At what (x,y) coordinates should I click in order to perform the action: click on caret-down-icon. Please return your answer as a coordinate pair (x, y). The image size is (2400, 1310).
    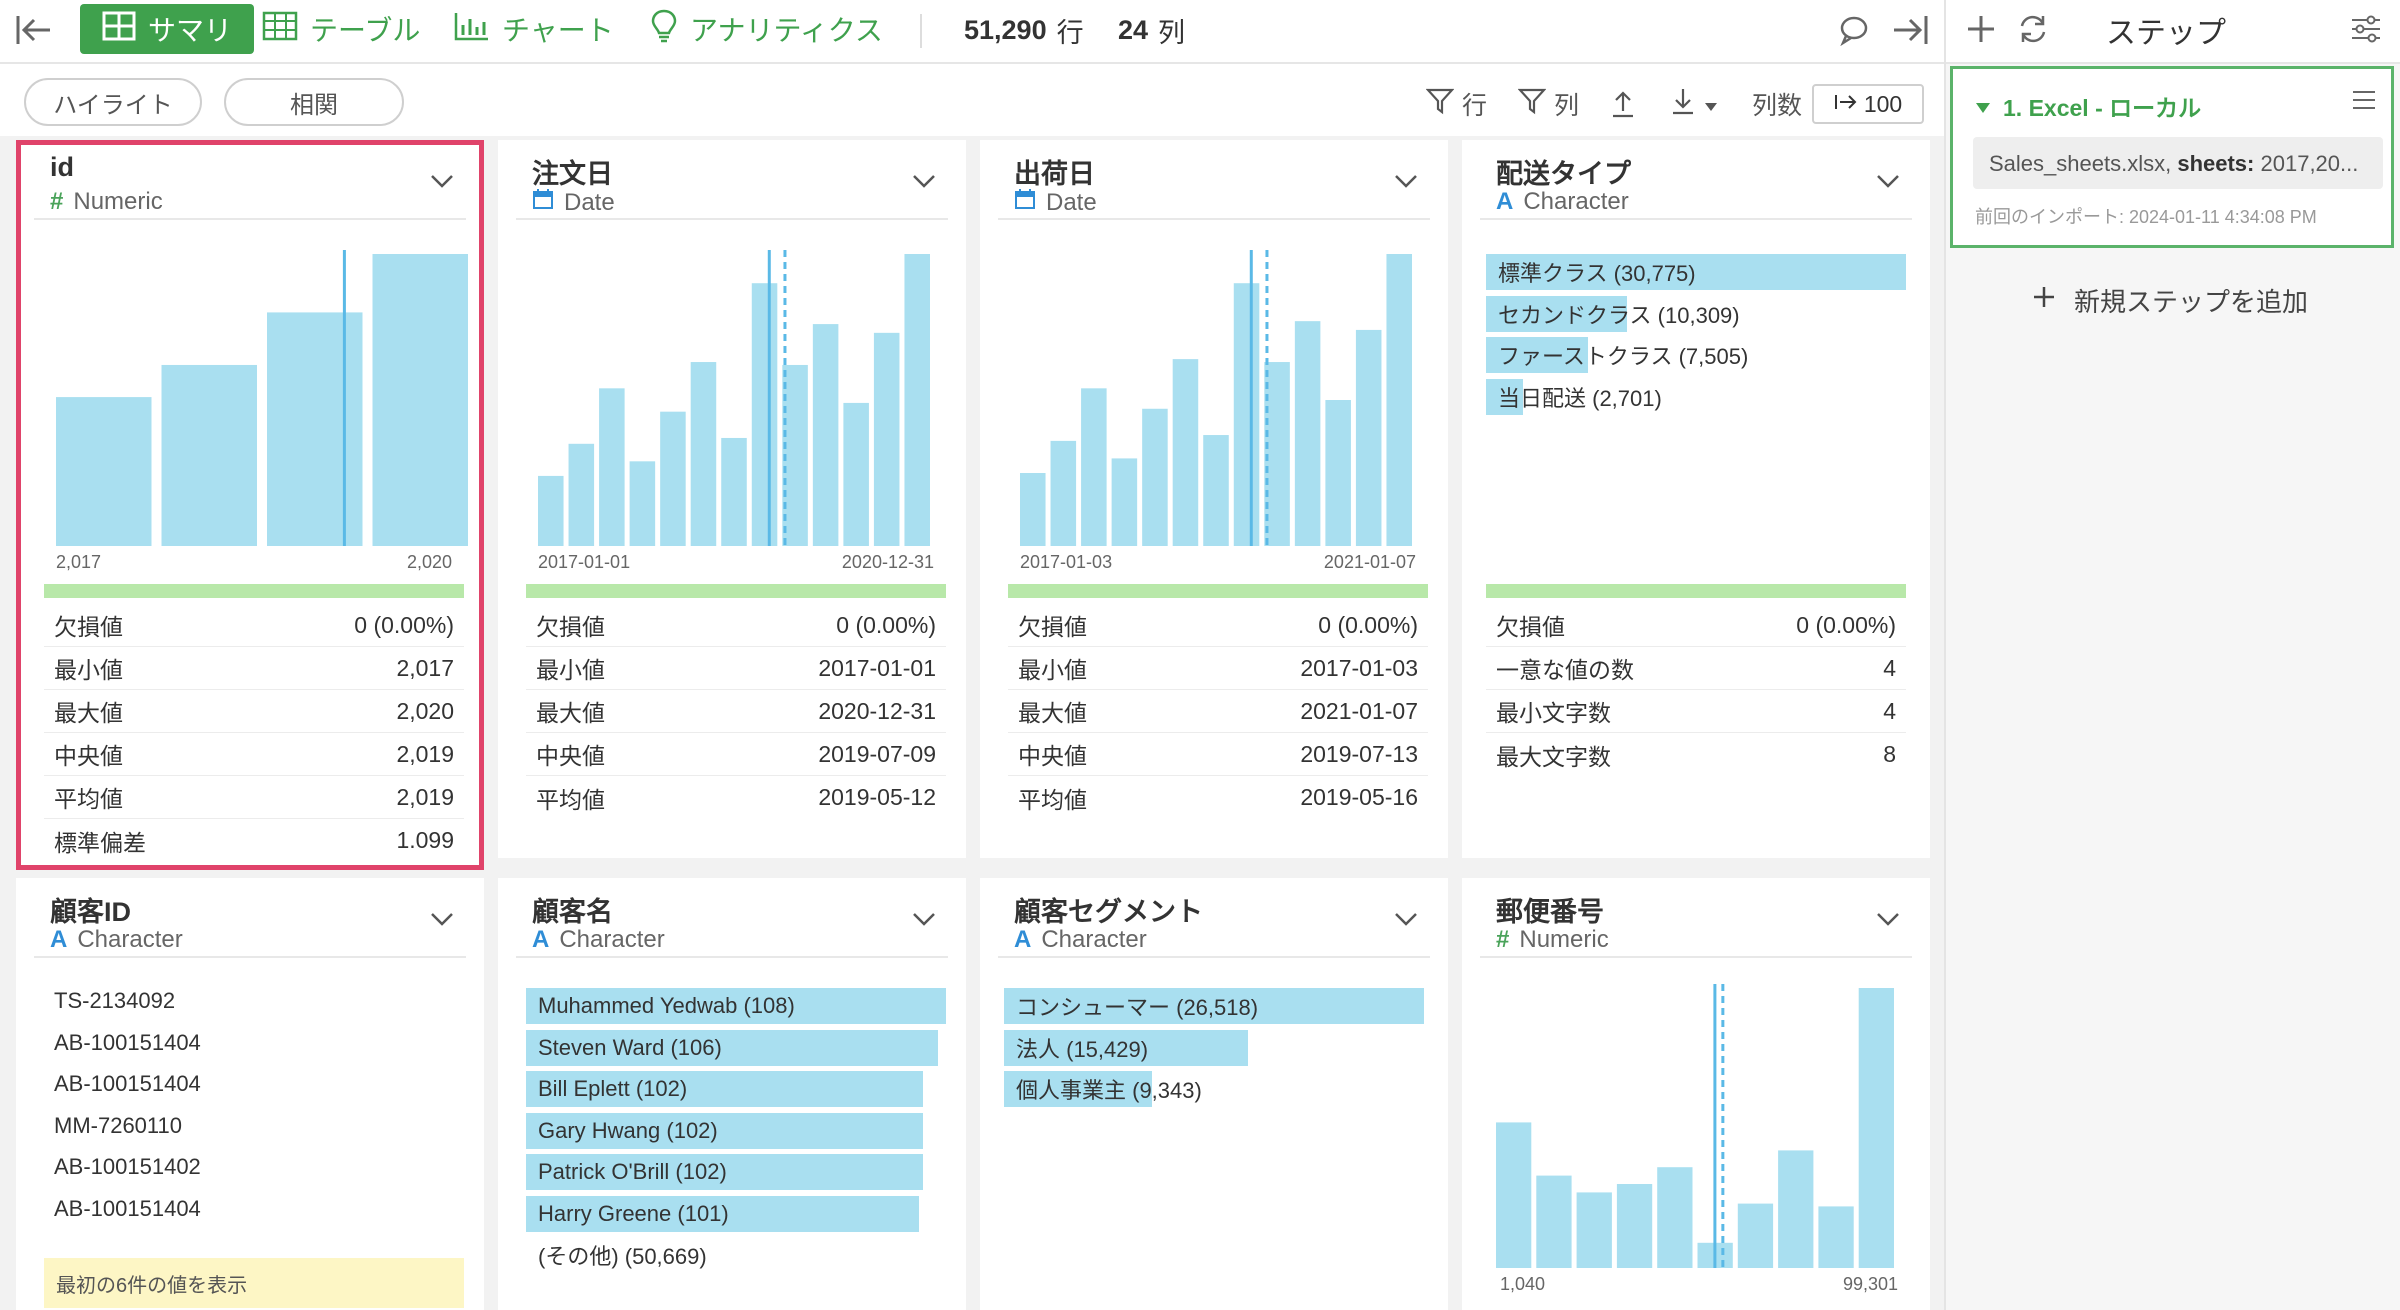
    Looking at the image, I should click on (1983, 106).